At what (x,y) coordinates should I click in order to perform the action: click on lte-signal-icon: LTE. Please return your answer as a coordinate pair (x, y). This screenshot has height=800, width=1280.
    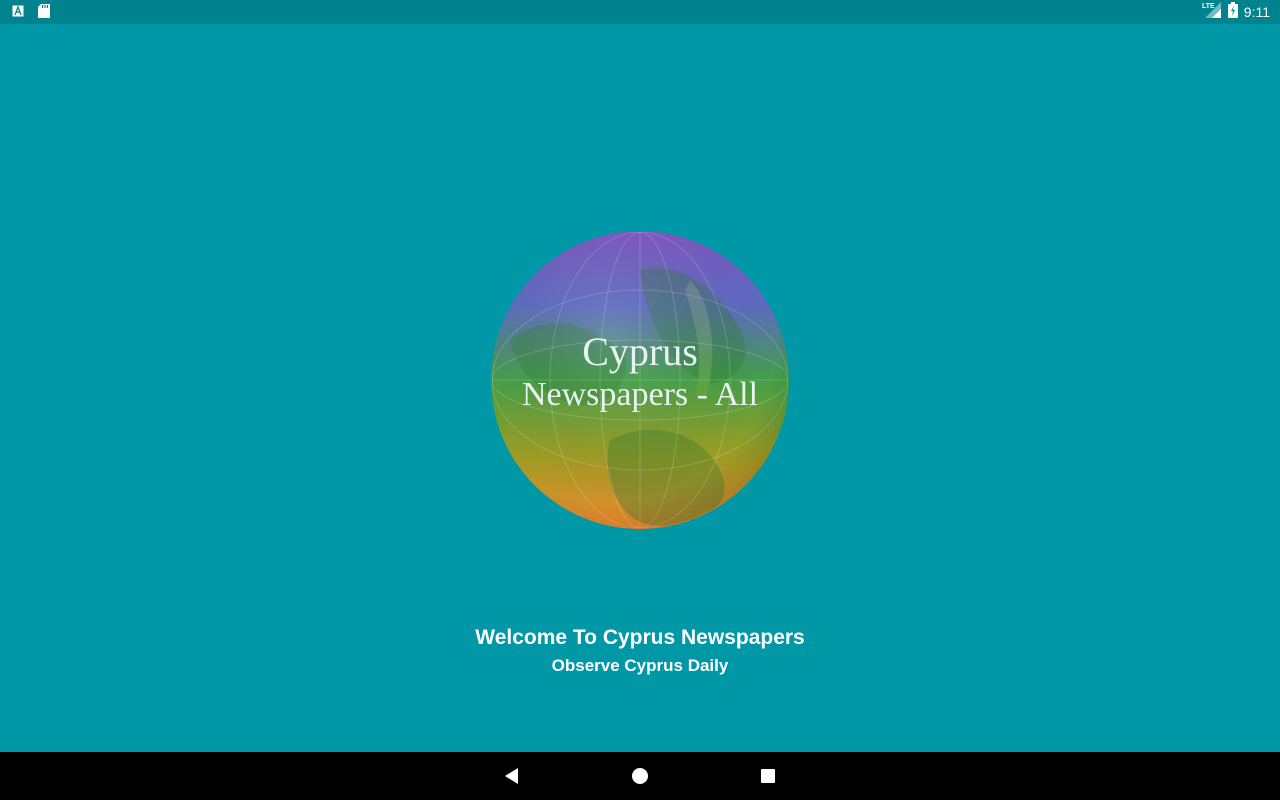
    Looking at the image, I should click on (1212, 12).